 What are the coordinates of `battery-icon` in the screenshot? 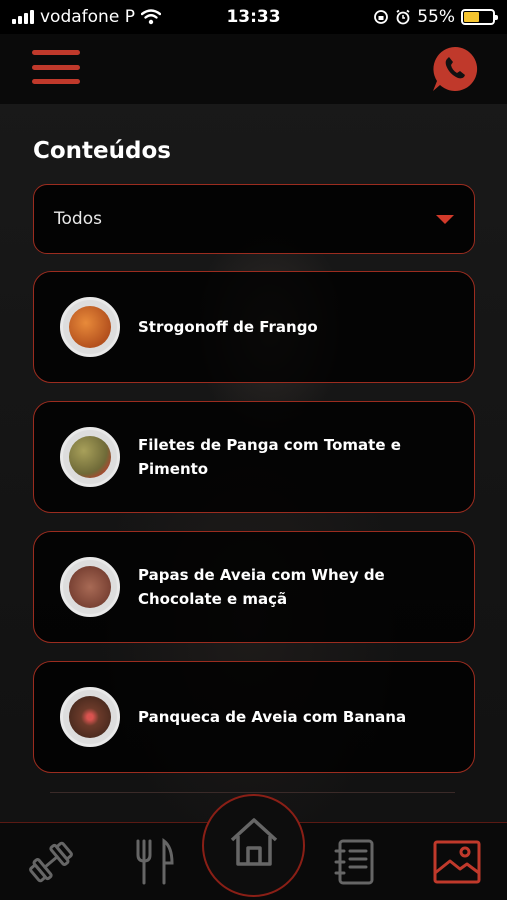 It's located at (479, 17).